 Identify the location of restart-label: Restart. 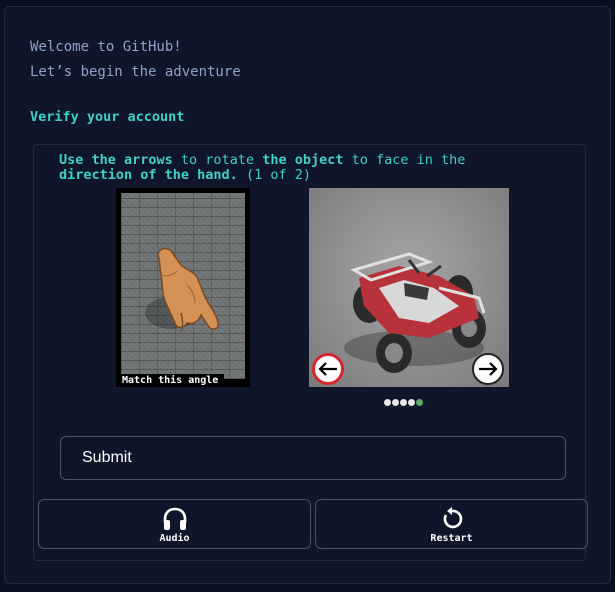
(451, 538).